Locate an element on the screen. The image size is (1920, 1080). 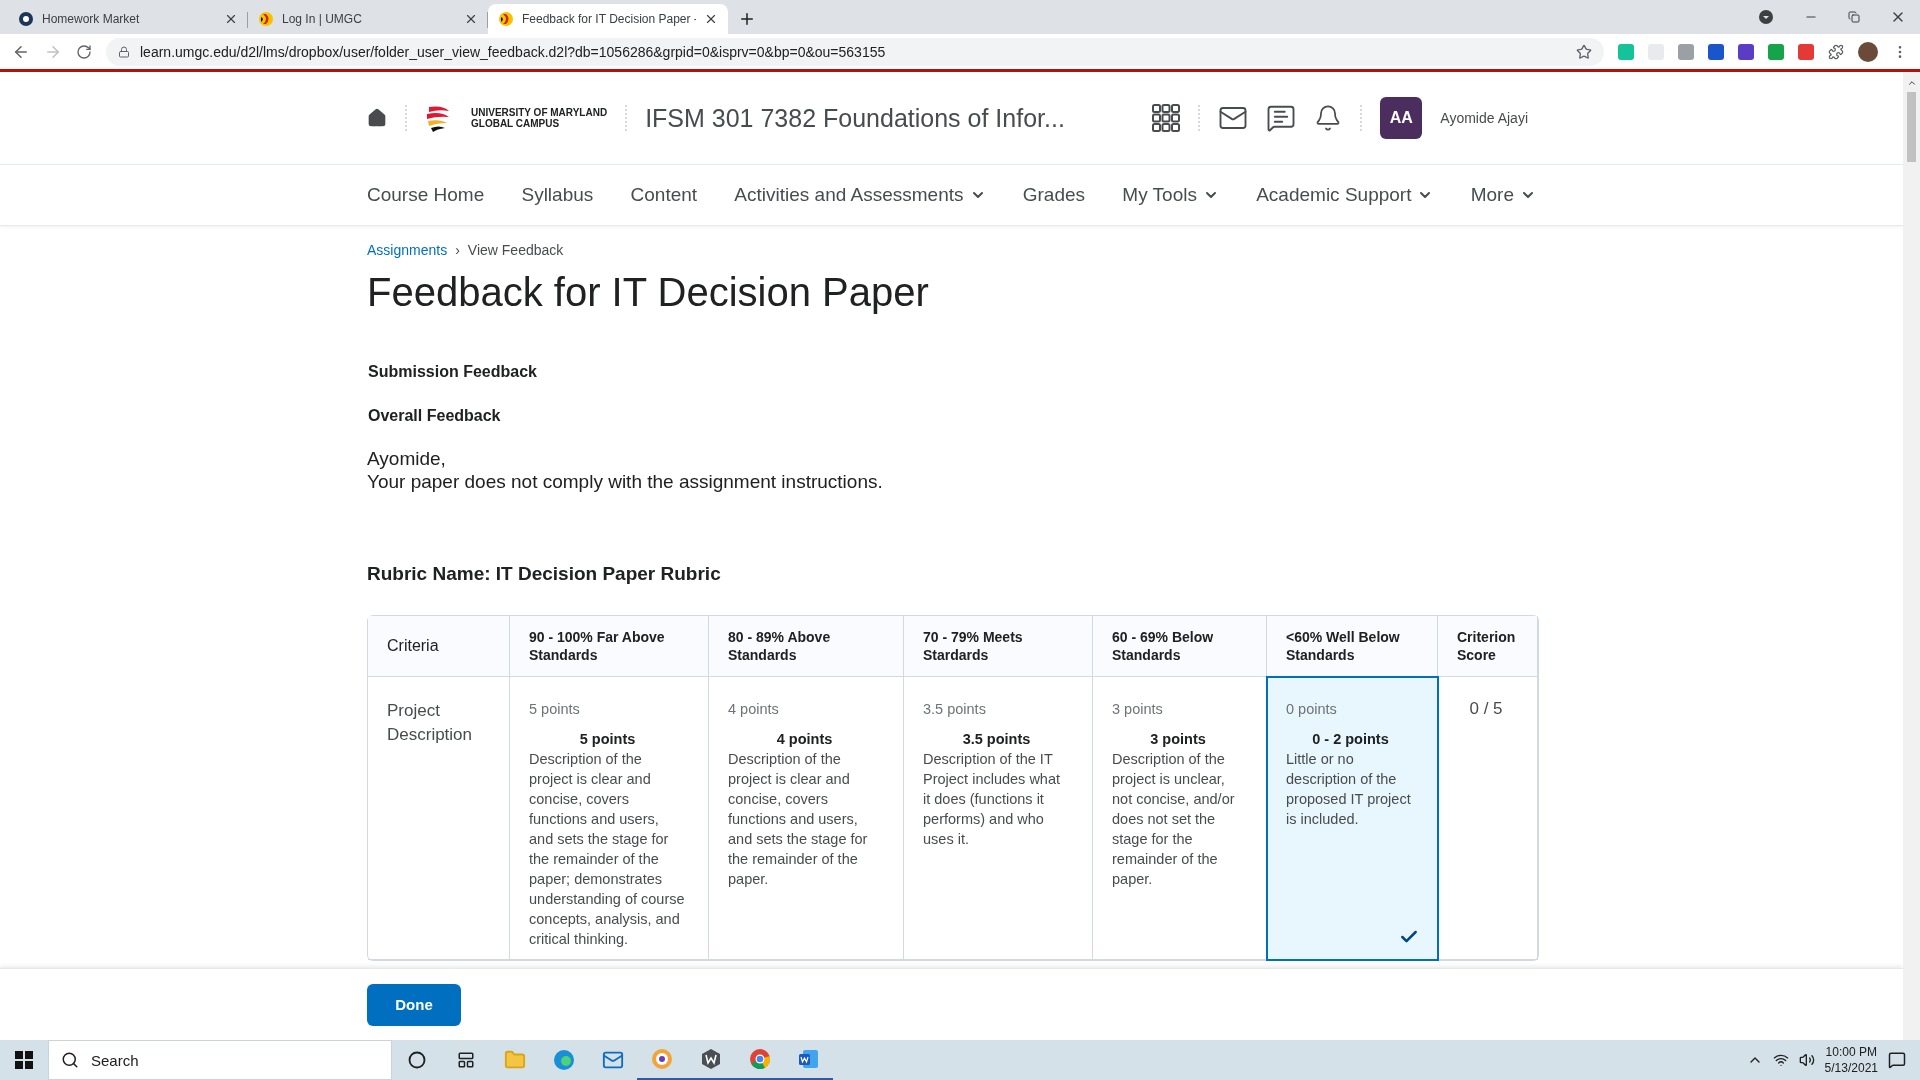
level-description: Description of the project is clear and concise, covers functions and users, and sets the stage for the remainder of the paper. is located at coordinates (798, 819).